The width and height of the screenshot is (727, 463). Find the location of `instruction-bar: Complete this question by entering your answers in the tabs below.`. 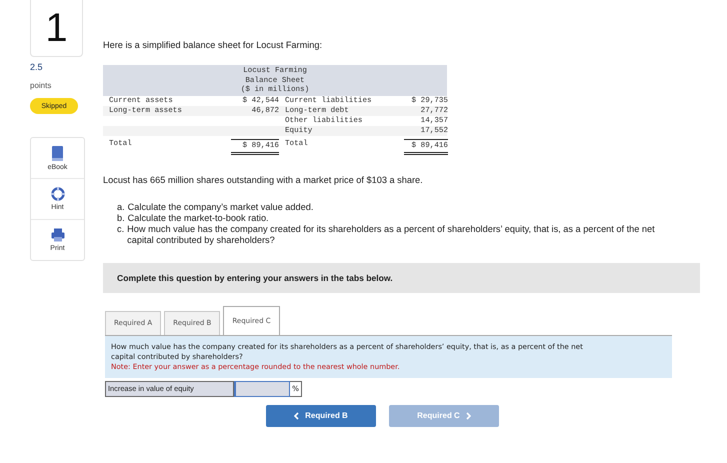

instruction-bar: Complete this question by entering your answers in the tabs below. is located at coordinates (401, 277).